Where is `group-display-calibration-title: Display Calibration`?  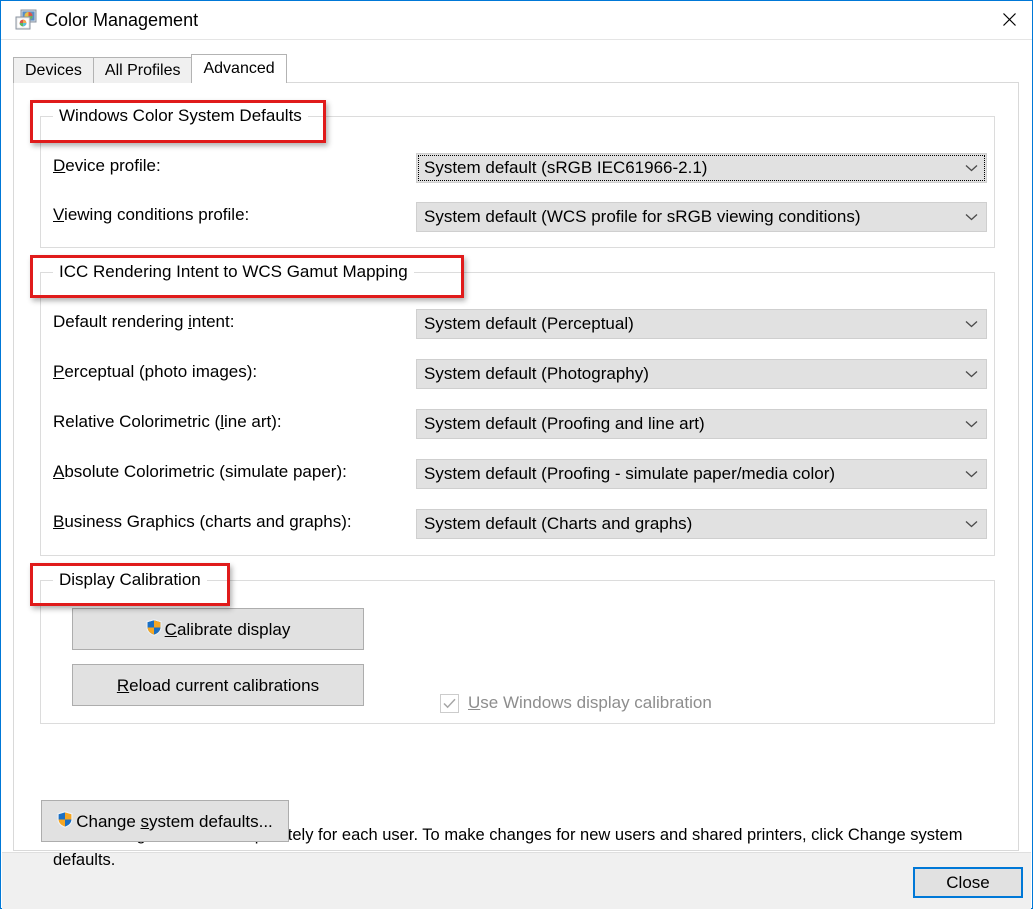
group-display-calibration-title: Display Calibration is located at coordinates (130, 580).